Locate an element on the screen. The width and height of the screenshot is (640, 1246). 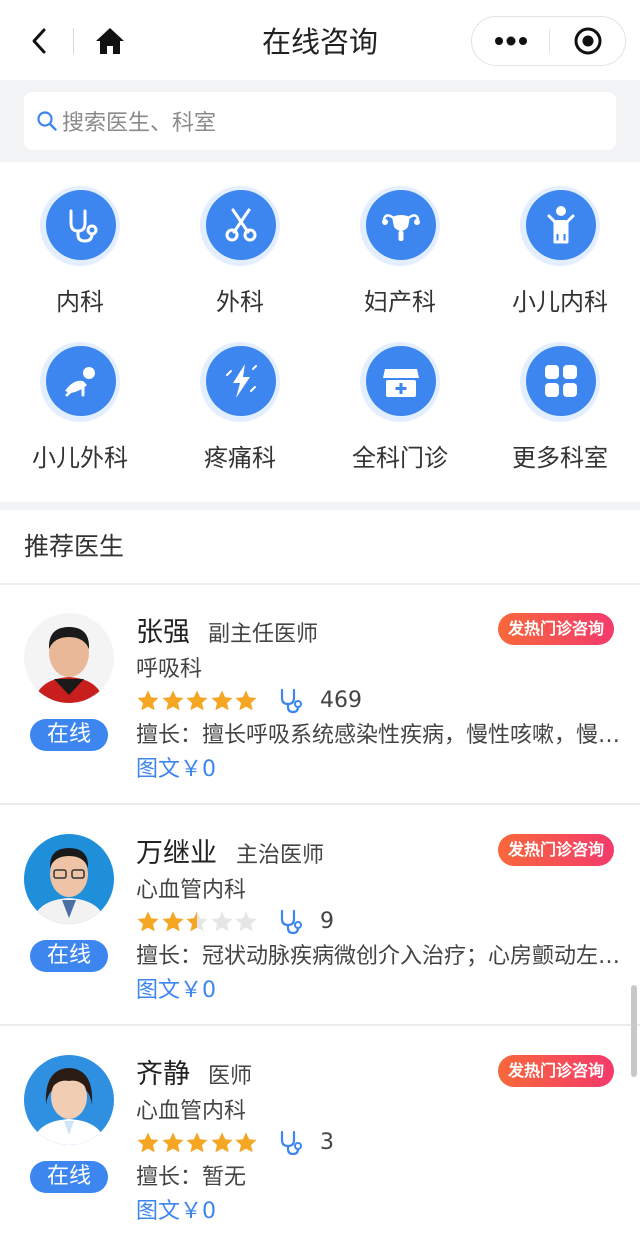
child-icon is located at coordinates (561, 225).